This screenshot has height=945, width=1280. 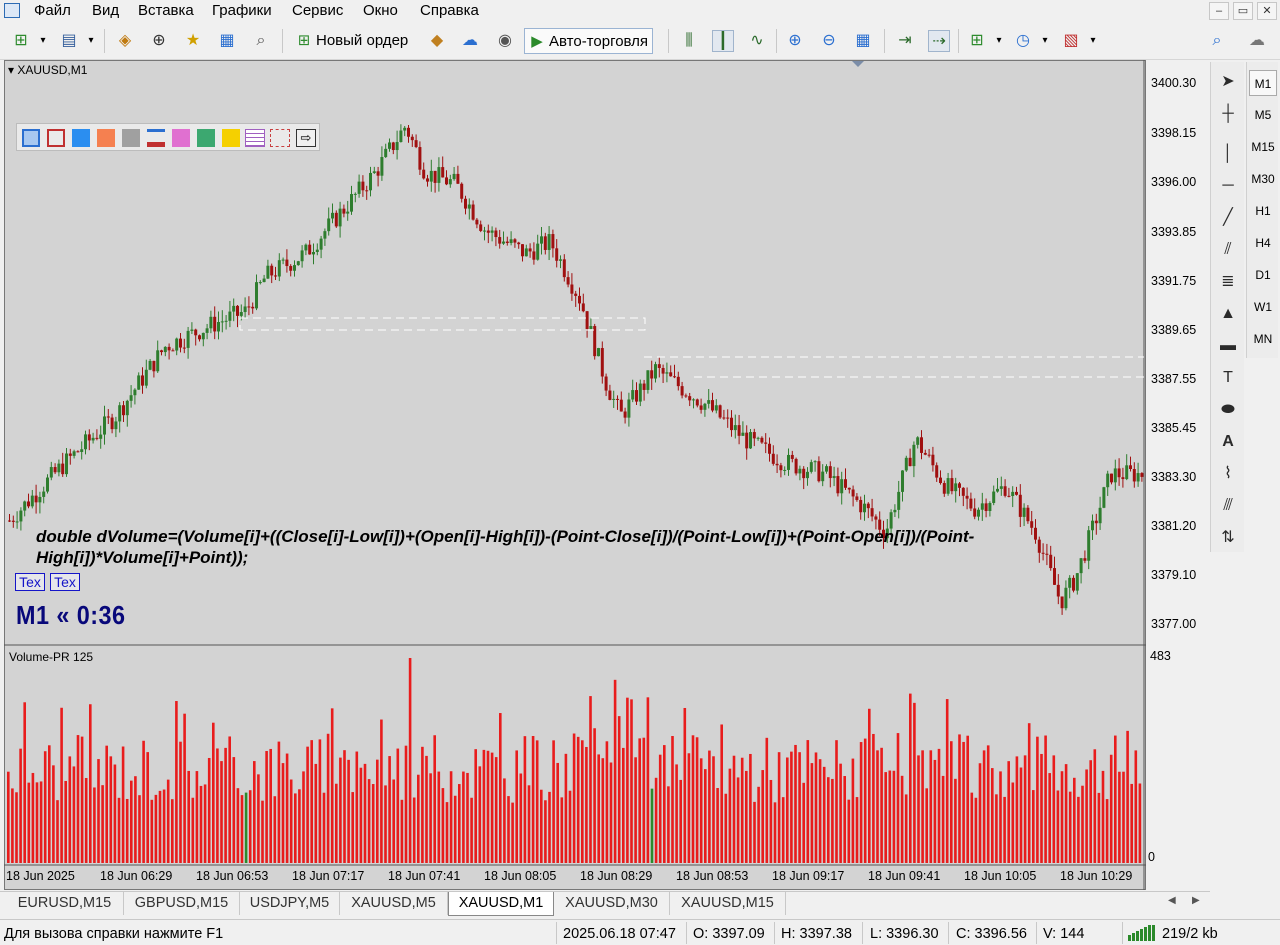 What do you see at coordinates (182, 903) in the screenshot?
I see `tab-gbpusd-m15: GBPUSD,M15` at bounding box center [182, 903].